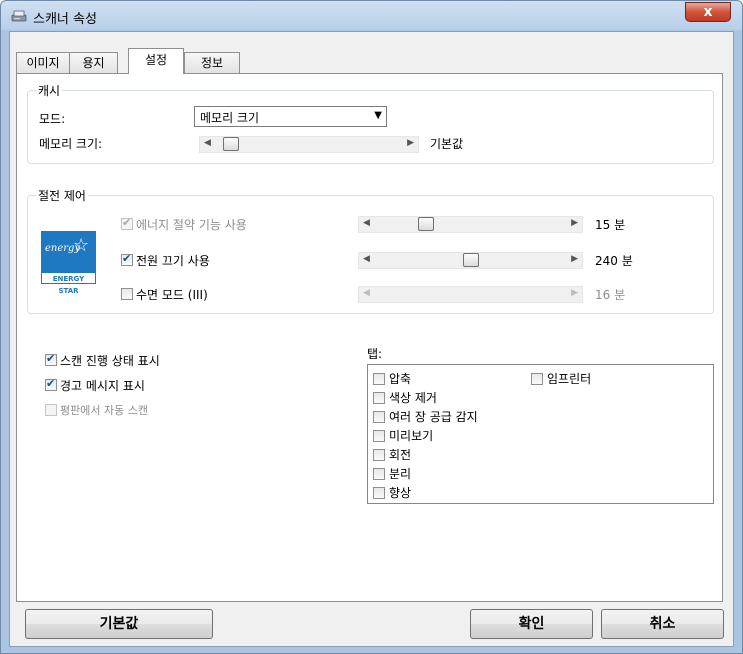 The image size is (743, 654). I want to click on memory-size-label: 메모리 크기:, so click(71, 144).